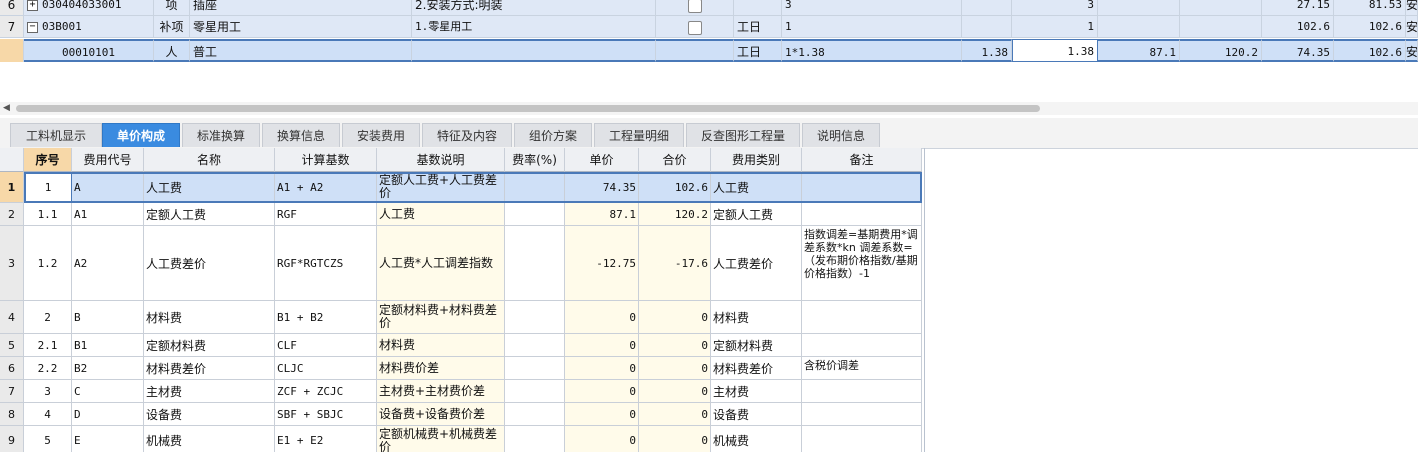  What do you see at coordinates (326, 368) in the screenshot?
I see `base-cell: CLJC` at bounding box center [326, 368].